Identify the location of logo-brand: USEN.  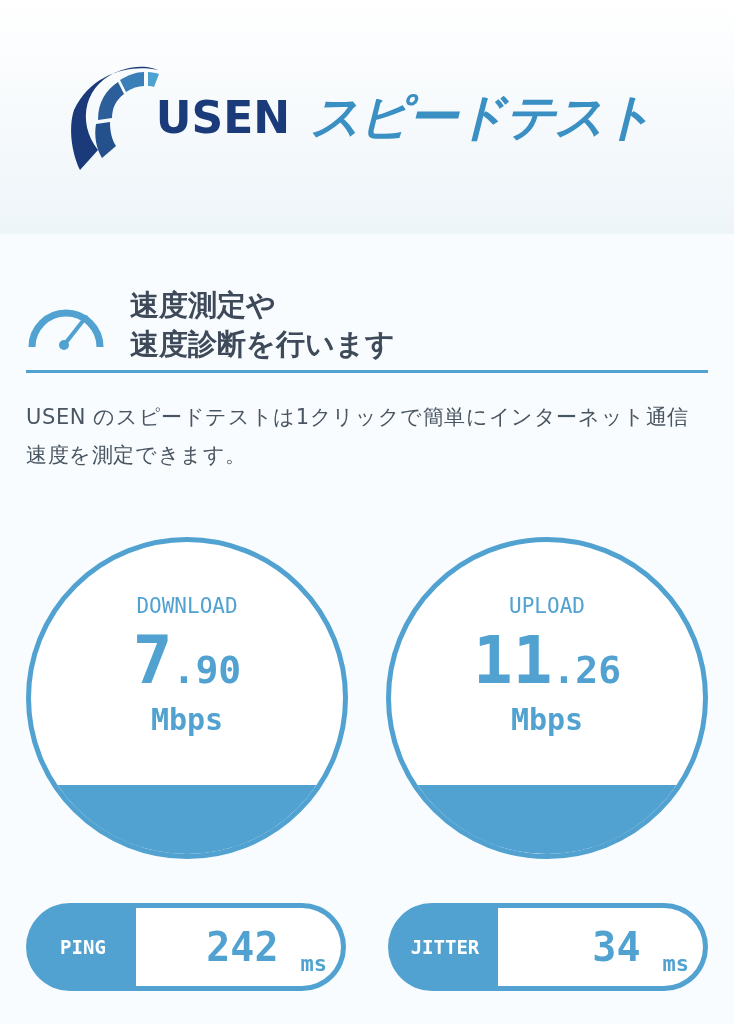
(223, 117).